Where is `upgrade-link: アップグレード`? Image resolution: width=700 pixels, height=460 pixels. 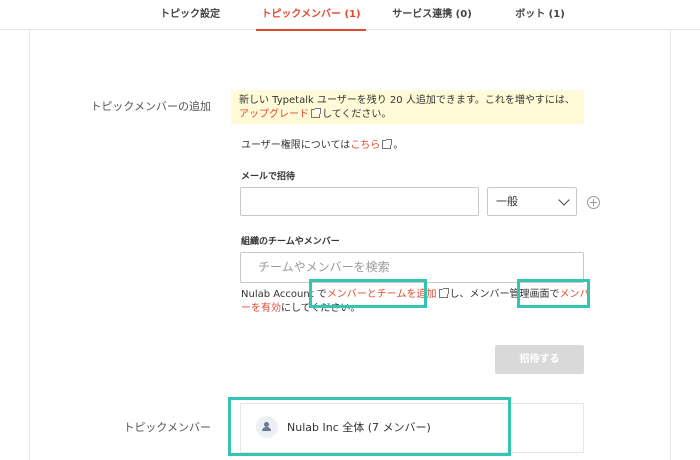
upgrade-link: アップグレード is located at coordinates (274, 114).